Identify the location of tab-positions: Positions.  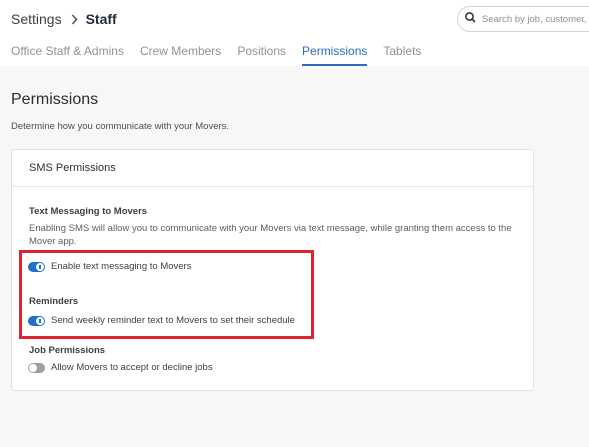
(261, 55).